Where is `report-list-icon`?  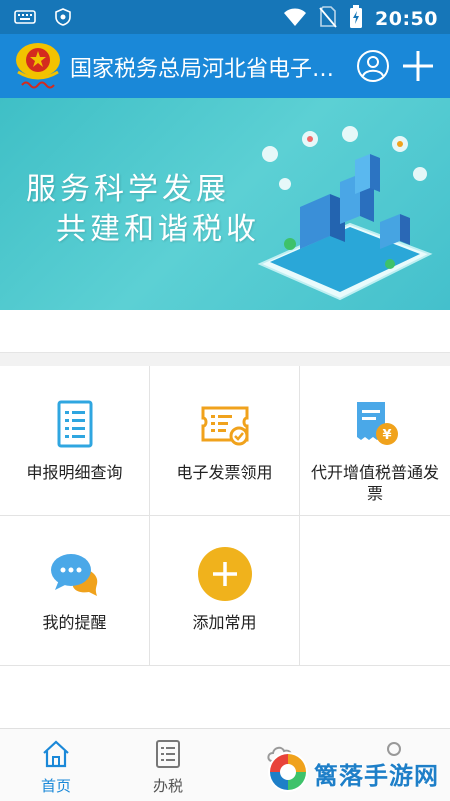 report-list-icon is located at coordinates (75, 424).